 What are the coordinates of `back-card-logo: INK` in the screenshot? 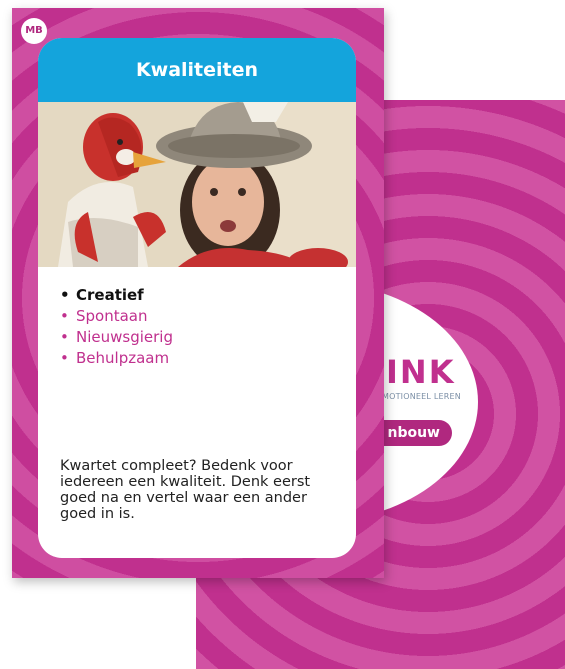 It's located at (421, 372).